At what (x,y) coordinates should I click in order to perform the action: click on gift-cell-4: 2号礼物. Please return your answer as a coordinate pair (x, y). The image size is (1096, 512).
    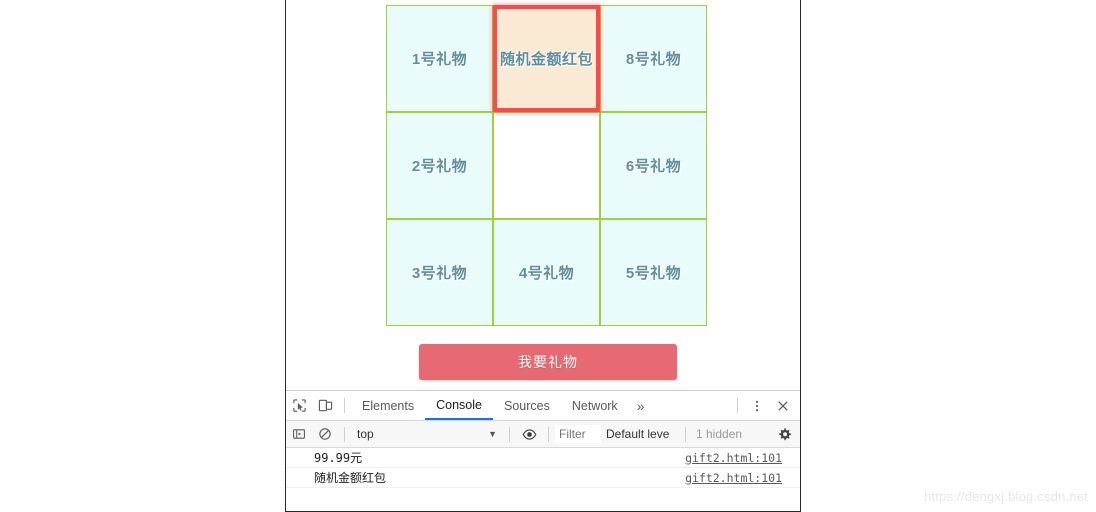
    Looking at the image, I should click on (439, 165).